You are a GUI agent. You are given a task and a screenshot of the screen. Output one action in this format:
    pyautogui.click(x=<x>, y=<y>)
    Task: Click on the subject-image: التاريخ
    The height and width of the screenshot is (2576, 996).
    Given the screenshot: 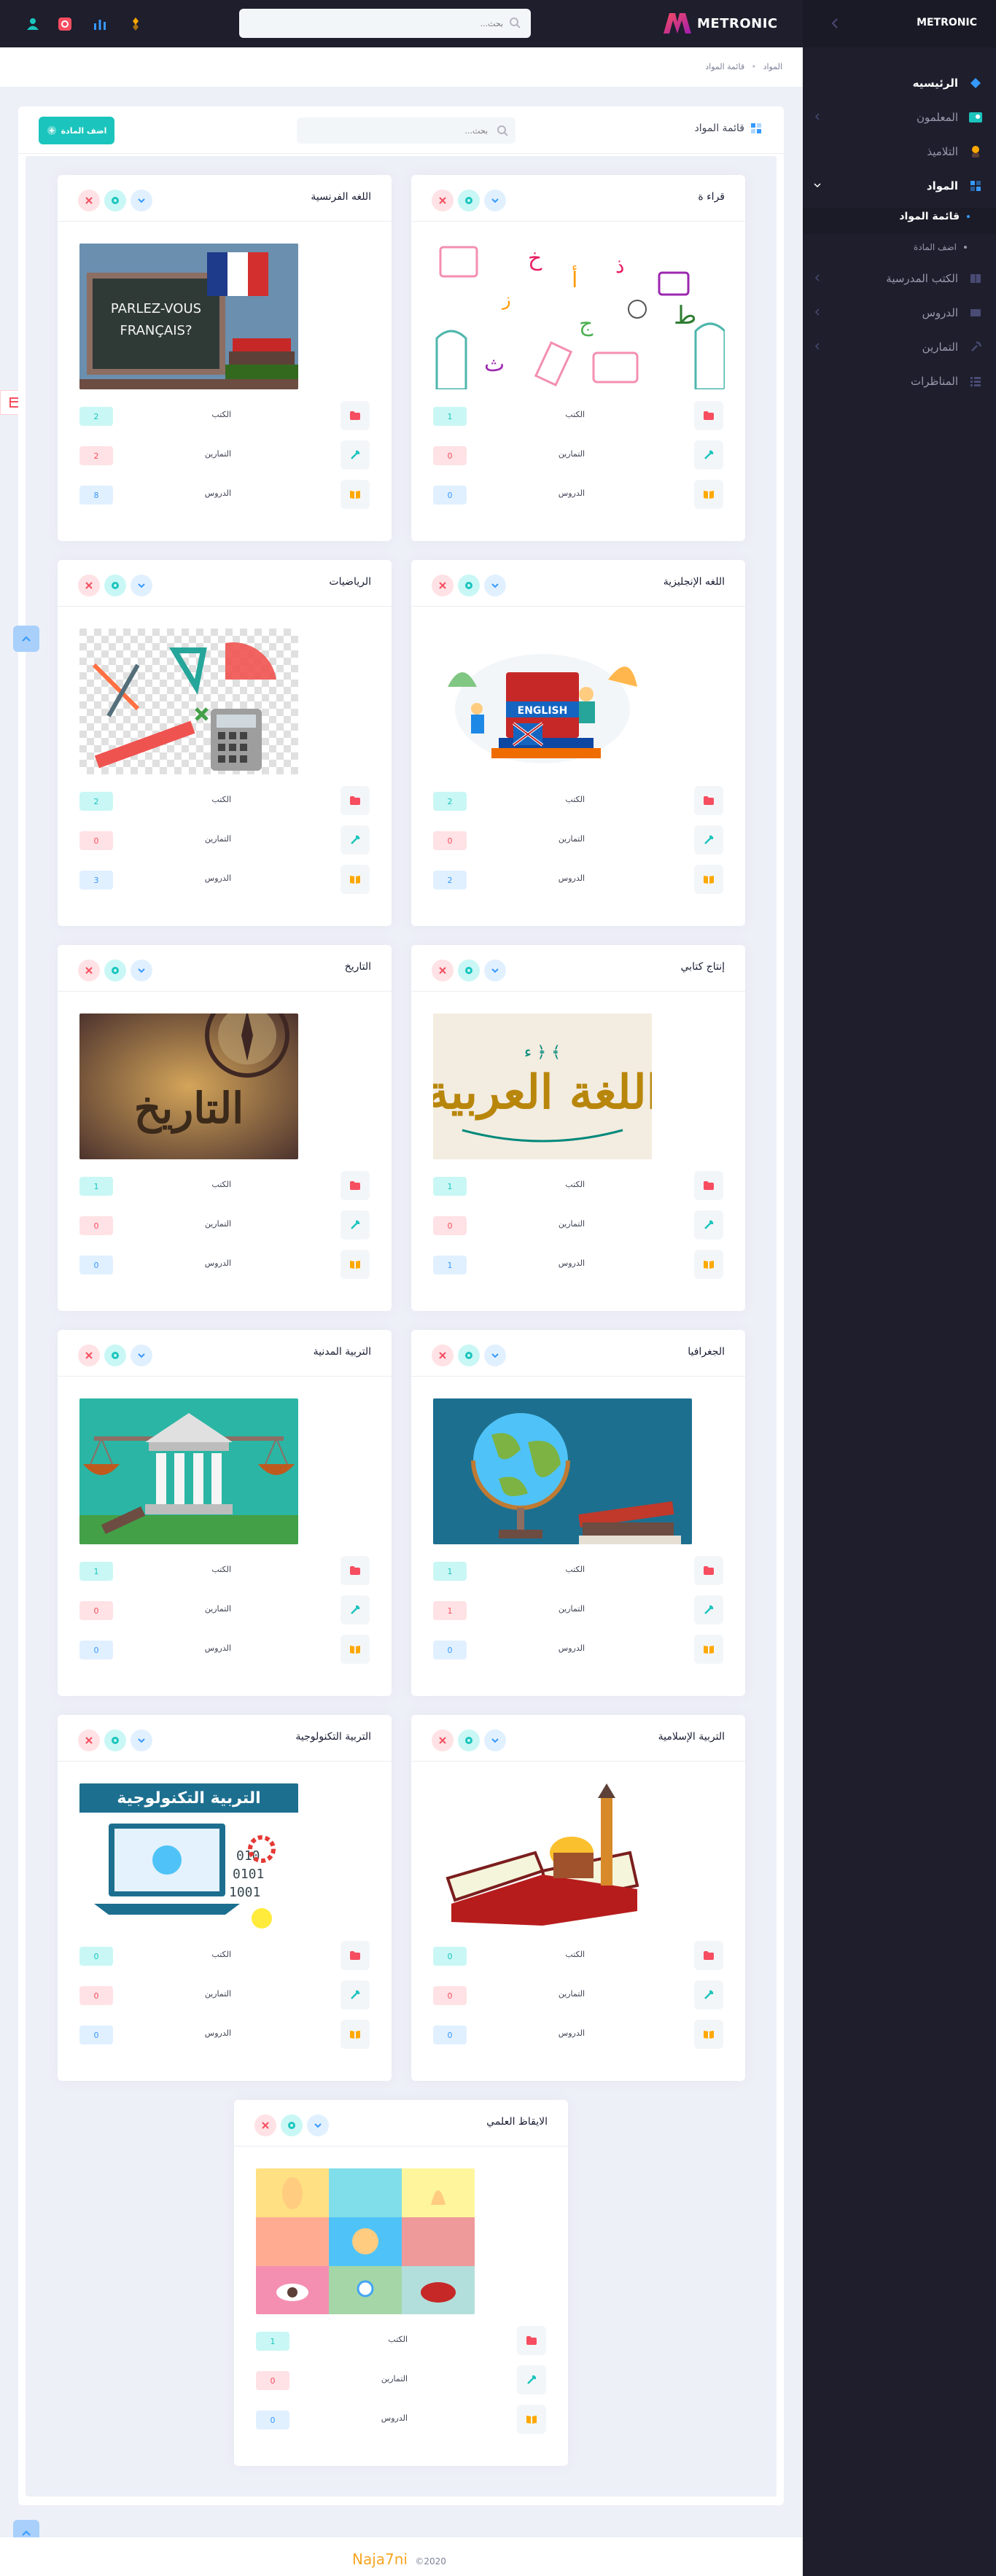 What is the action you would take?
    pyautogui.click(x=188, y=1086)
    